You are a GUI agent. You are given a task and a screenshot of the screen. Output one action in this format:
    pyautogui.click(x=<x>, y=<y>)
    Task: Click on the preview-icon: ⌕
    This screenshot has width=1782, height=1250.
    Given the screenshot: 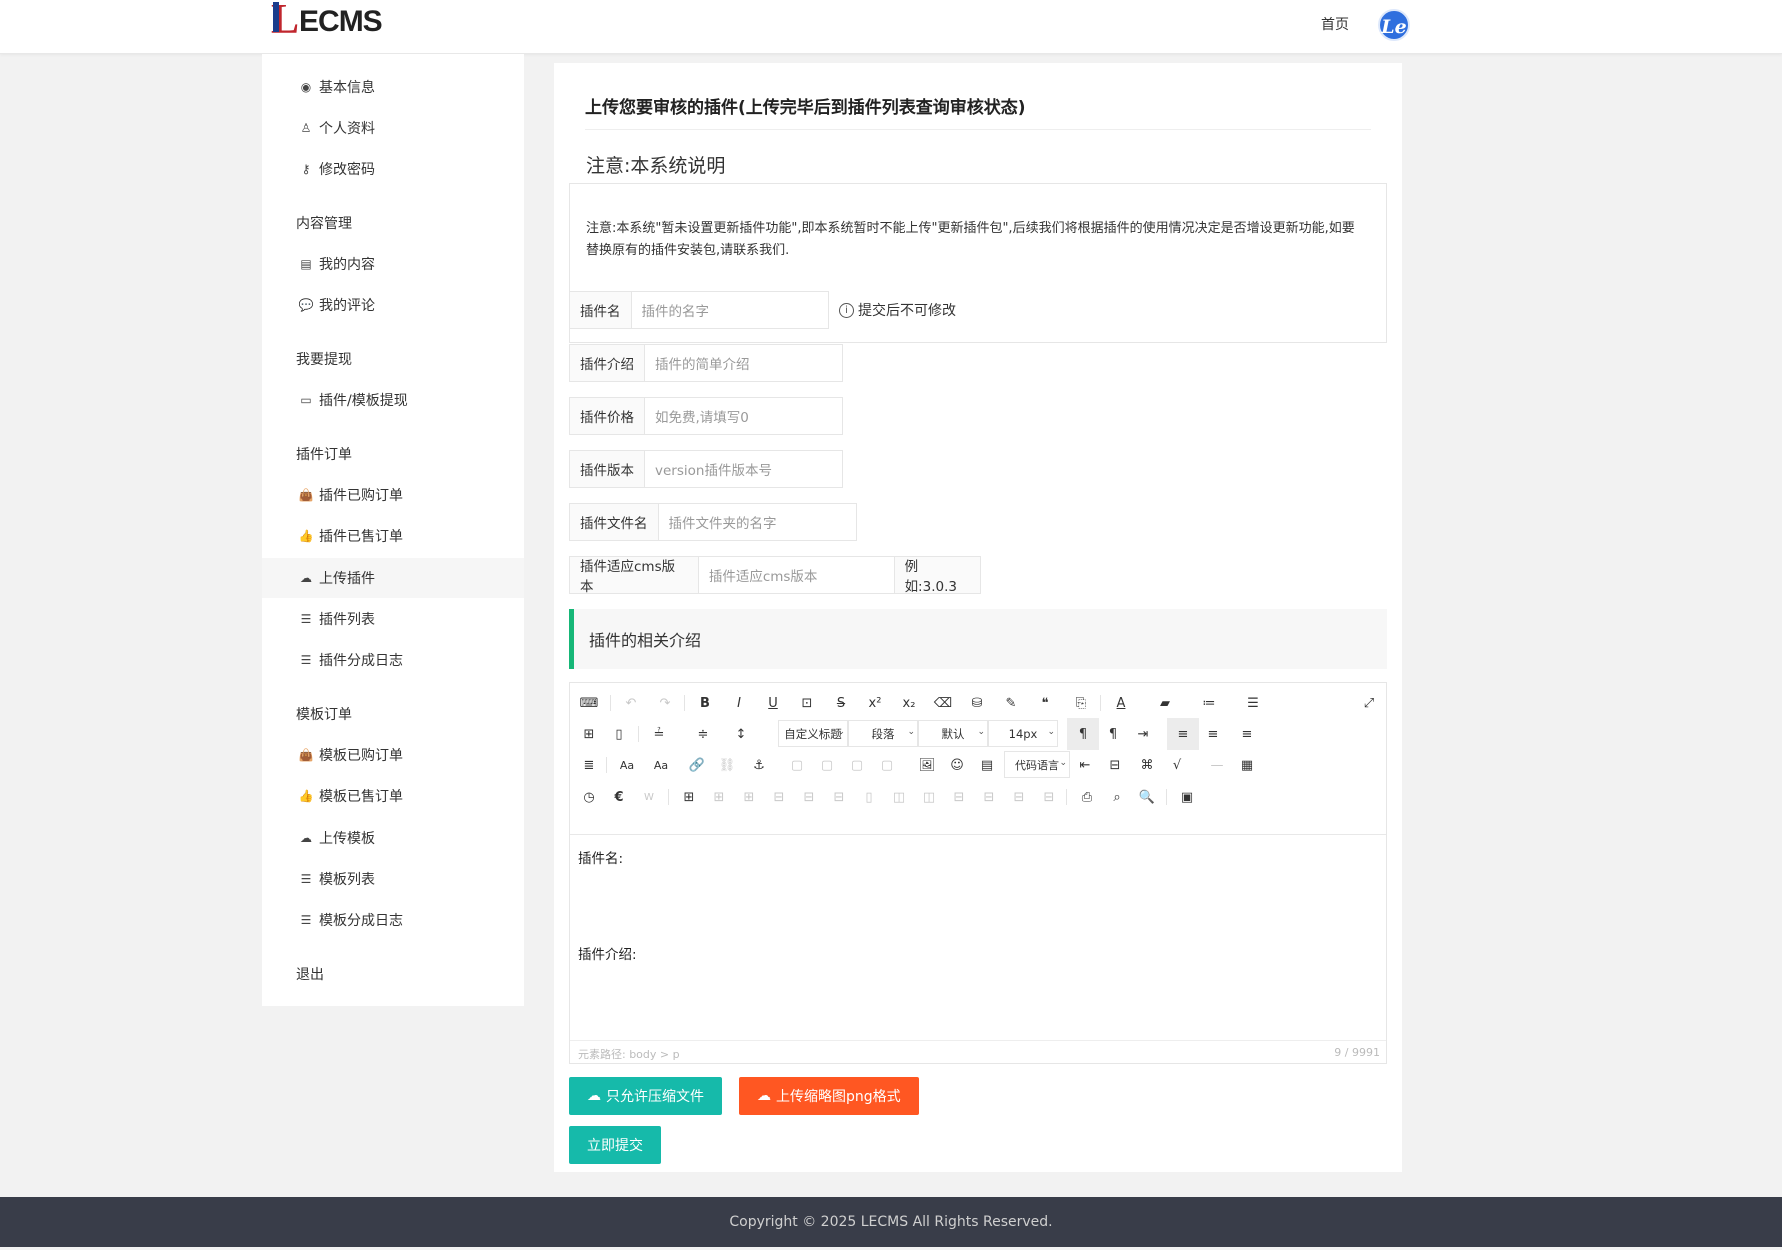 What is the action you would take?
    pyautogui.click(x=1117, y=797)
    